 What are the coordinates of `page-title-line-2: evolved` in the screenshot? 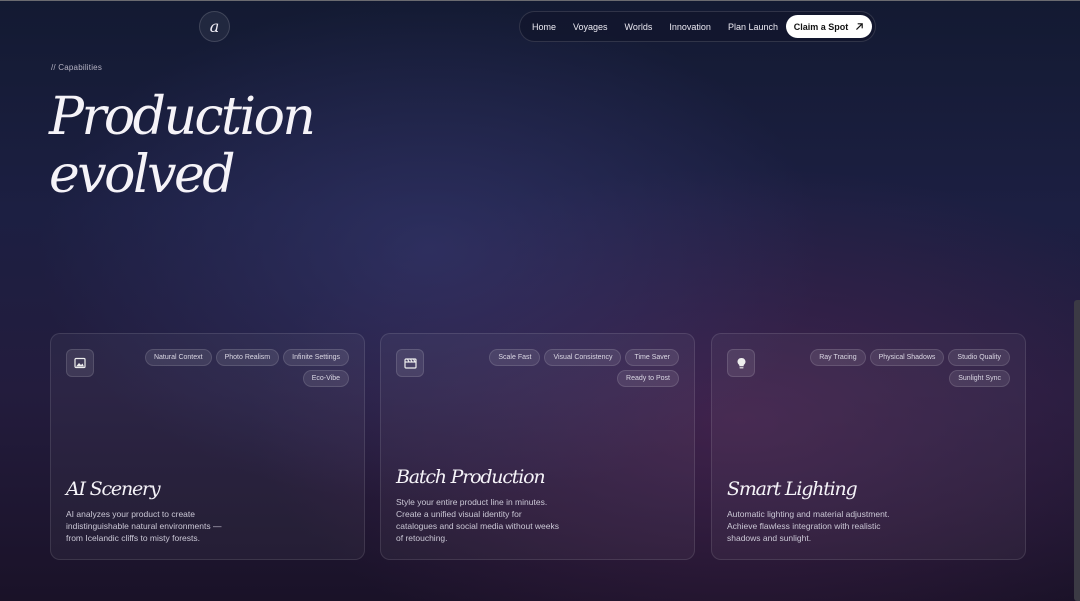 It's located at (142, 175).